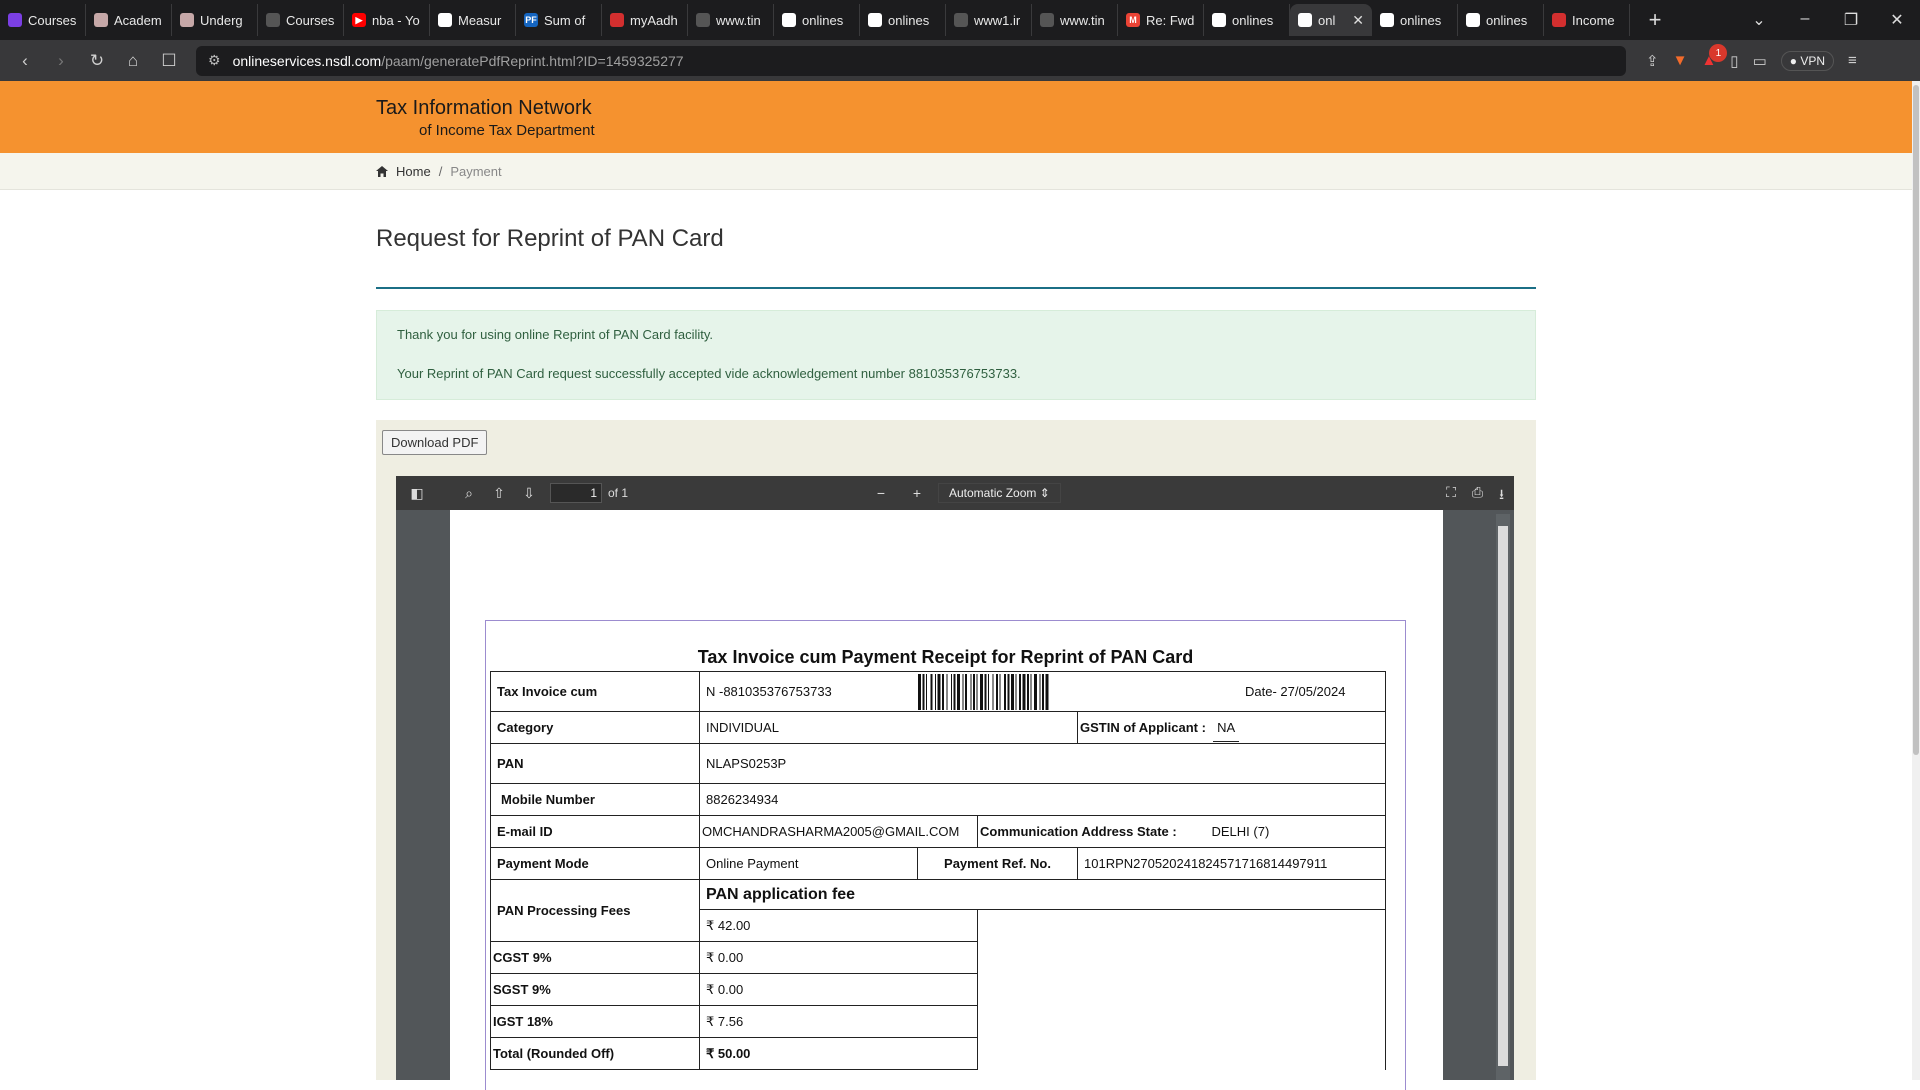 Image resolution: width=1920 pixels, height=1090 pixels. What do you see at coordinates (417, 493) in the screenshot?
I see `sidebar-toggle-icon: ◧` at bounding box center [417, 493].